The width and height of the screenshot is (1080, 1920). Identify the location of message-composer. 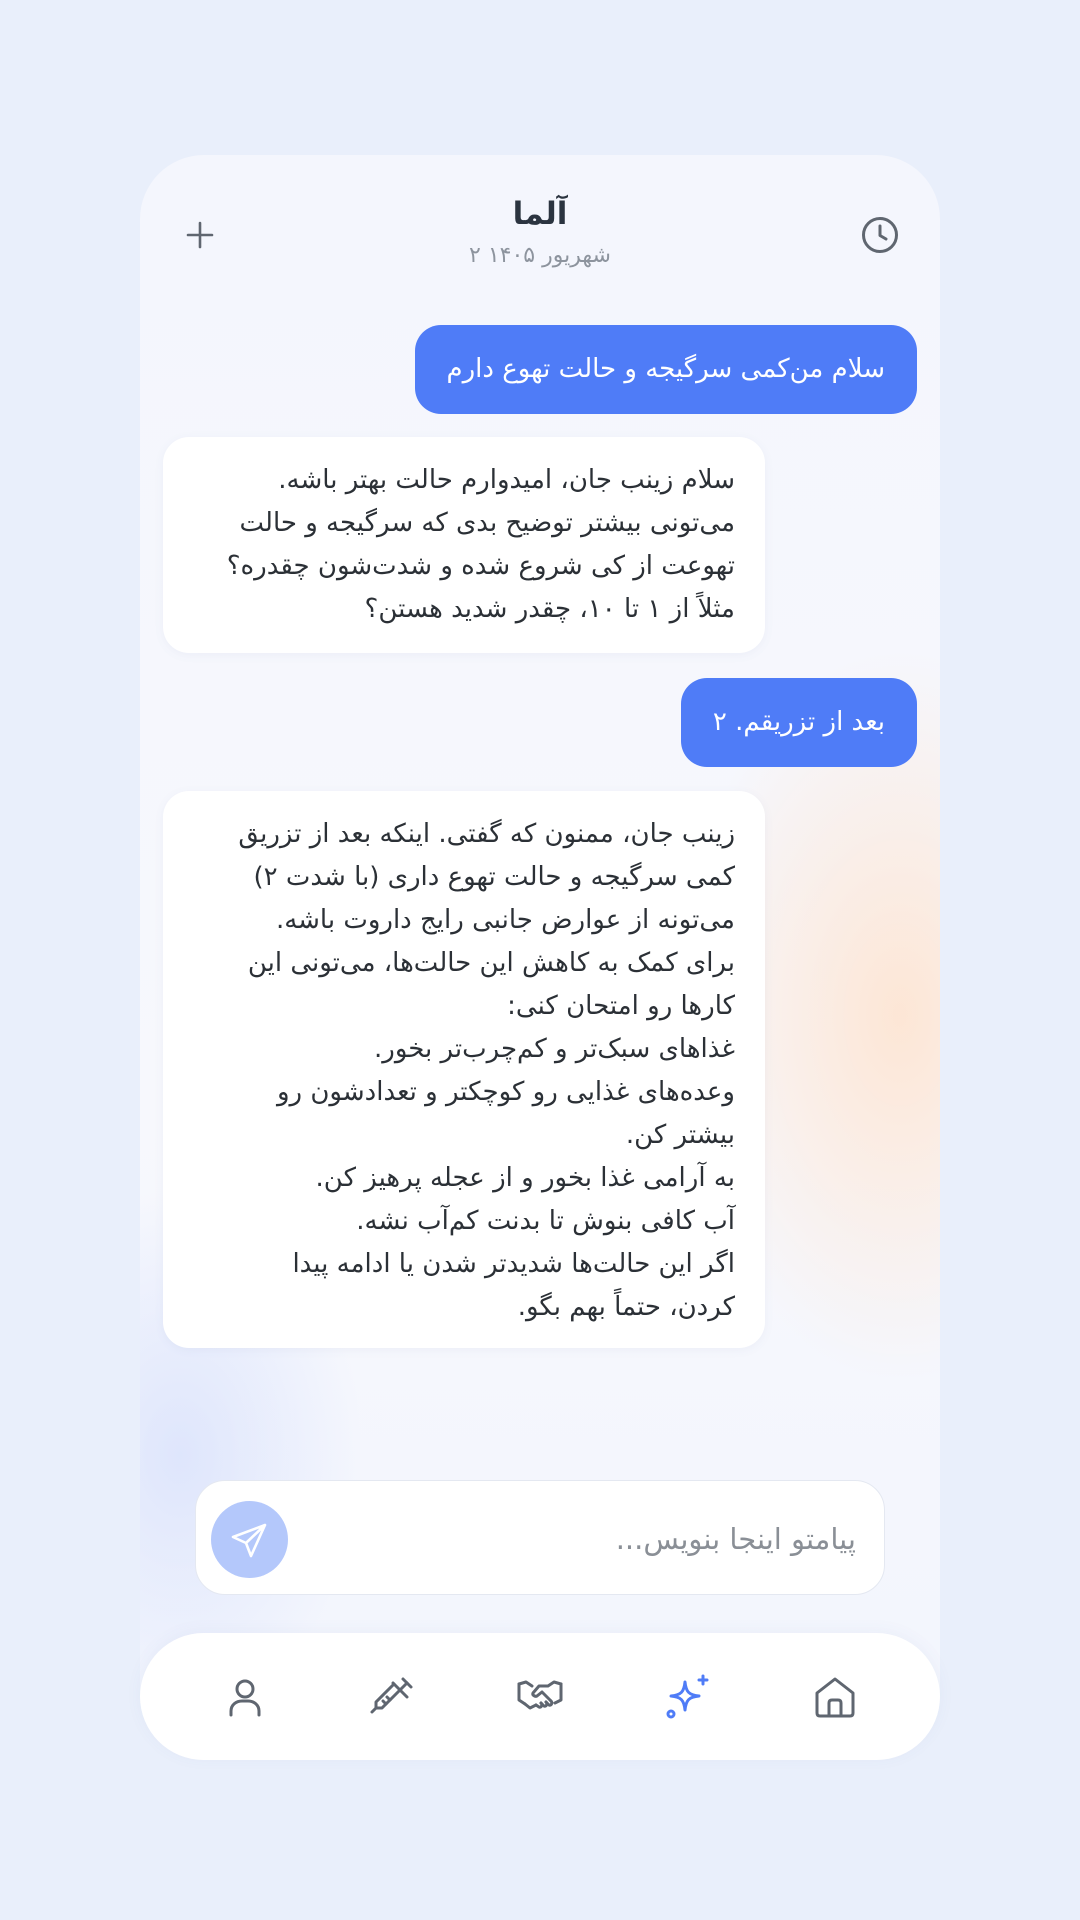
(540, 1537).